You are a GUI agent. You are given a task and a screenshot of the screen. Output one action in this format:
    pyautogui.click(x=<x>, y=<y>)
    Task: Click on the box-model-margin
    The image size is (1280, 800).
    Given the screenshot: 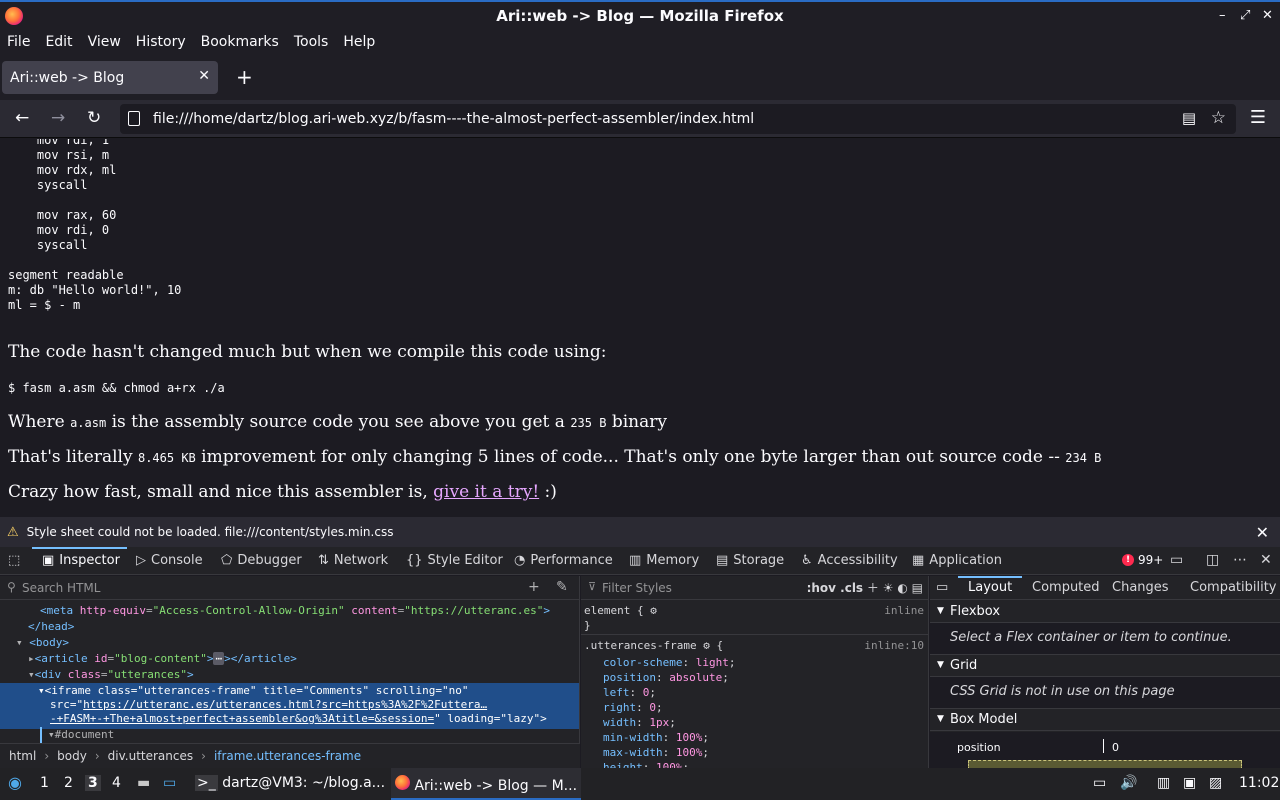 What is the action you would take?
    pyautogui.click(x=1105, y=764)
    